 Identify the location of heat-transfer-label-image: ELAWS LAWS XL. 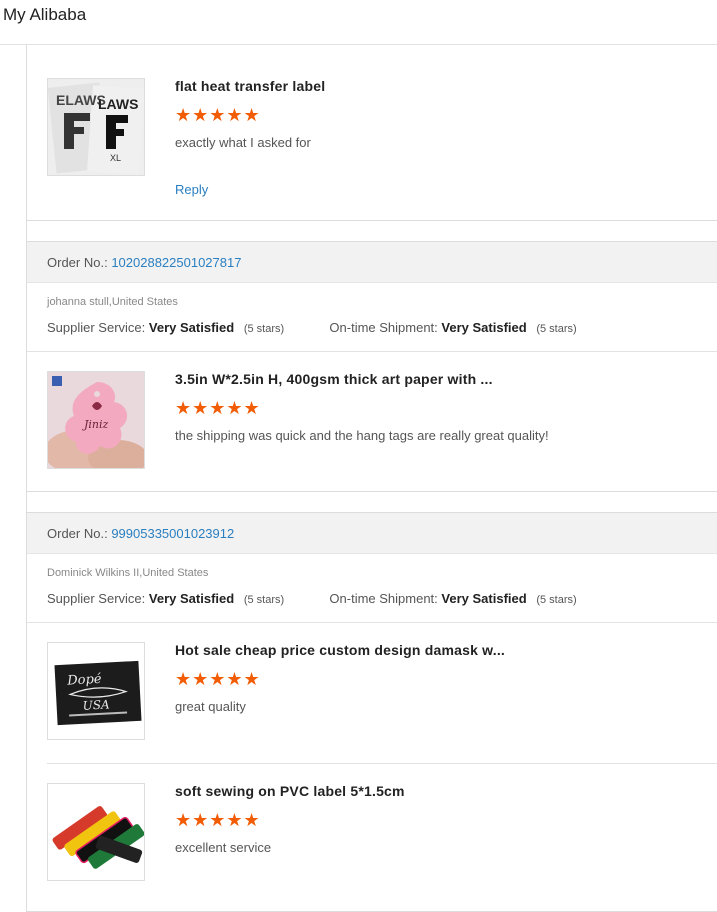
(96, 127).